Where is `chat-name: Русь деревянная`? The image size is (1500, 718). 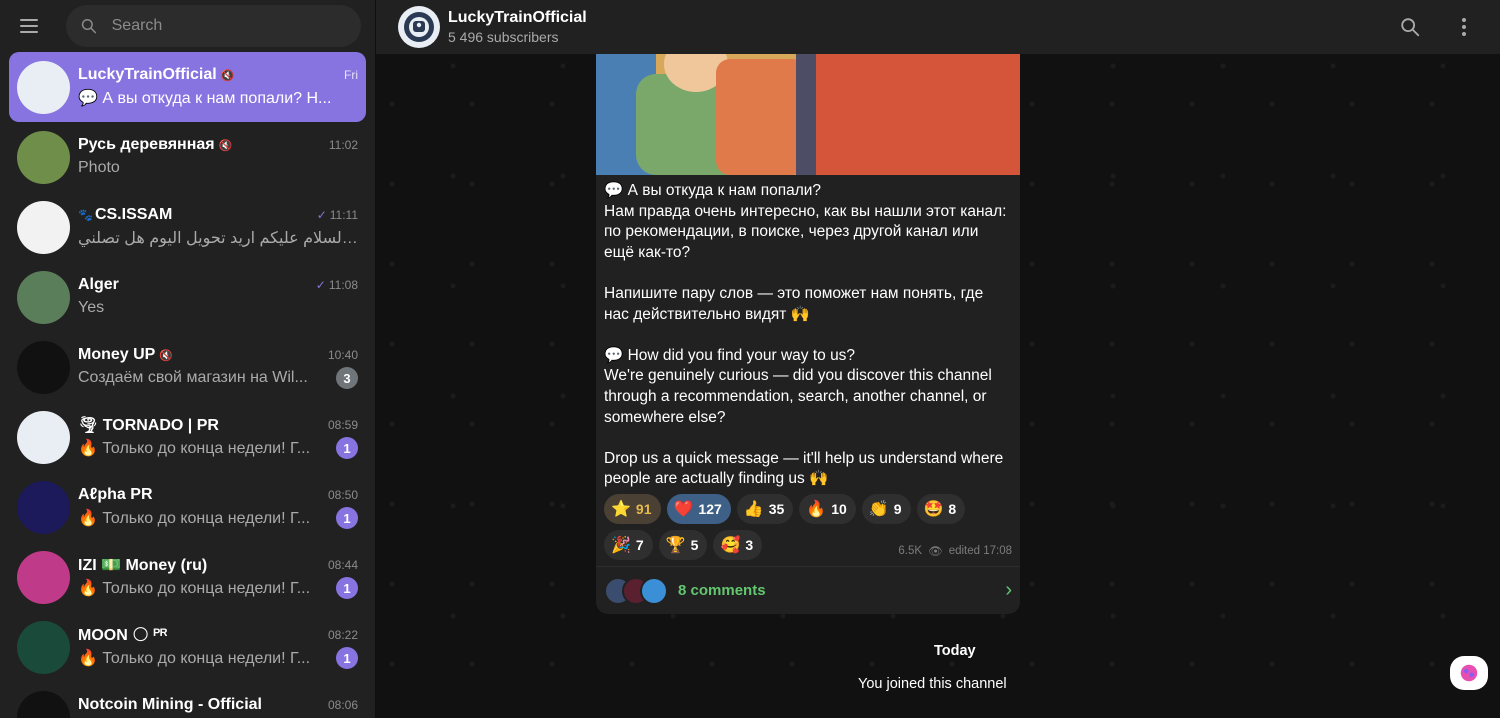 chat-name: Русь деревянная is located at coordinates (146, 144).